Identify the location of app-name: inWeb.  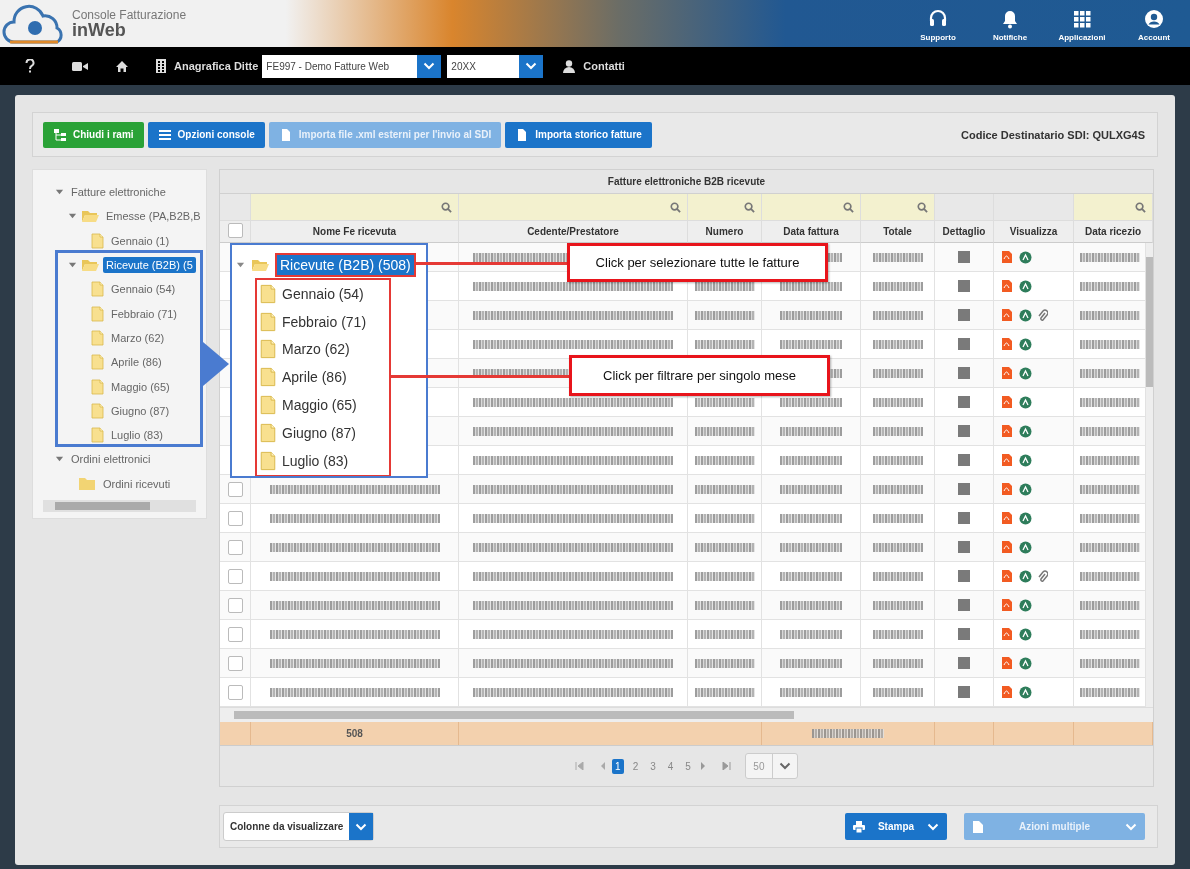
(99, 29).